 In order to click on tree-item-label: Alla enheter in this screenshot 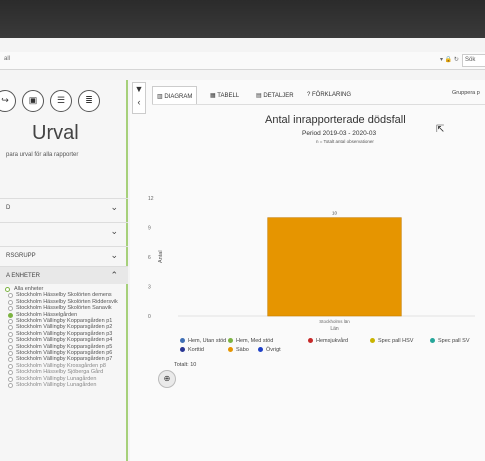, I will do `click(29, 289)`.